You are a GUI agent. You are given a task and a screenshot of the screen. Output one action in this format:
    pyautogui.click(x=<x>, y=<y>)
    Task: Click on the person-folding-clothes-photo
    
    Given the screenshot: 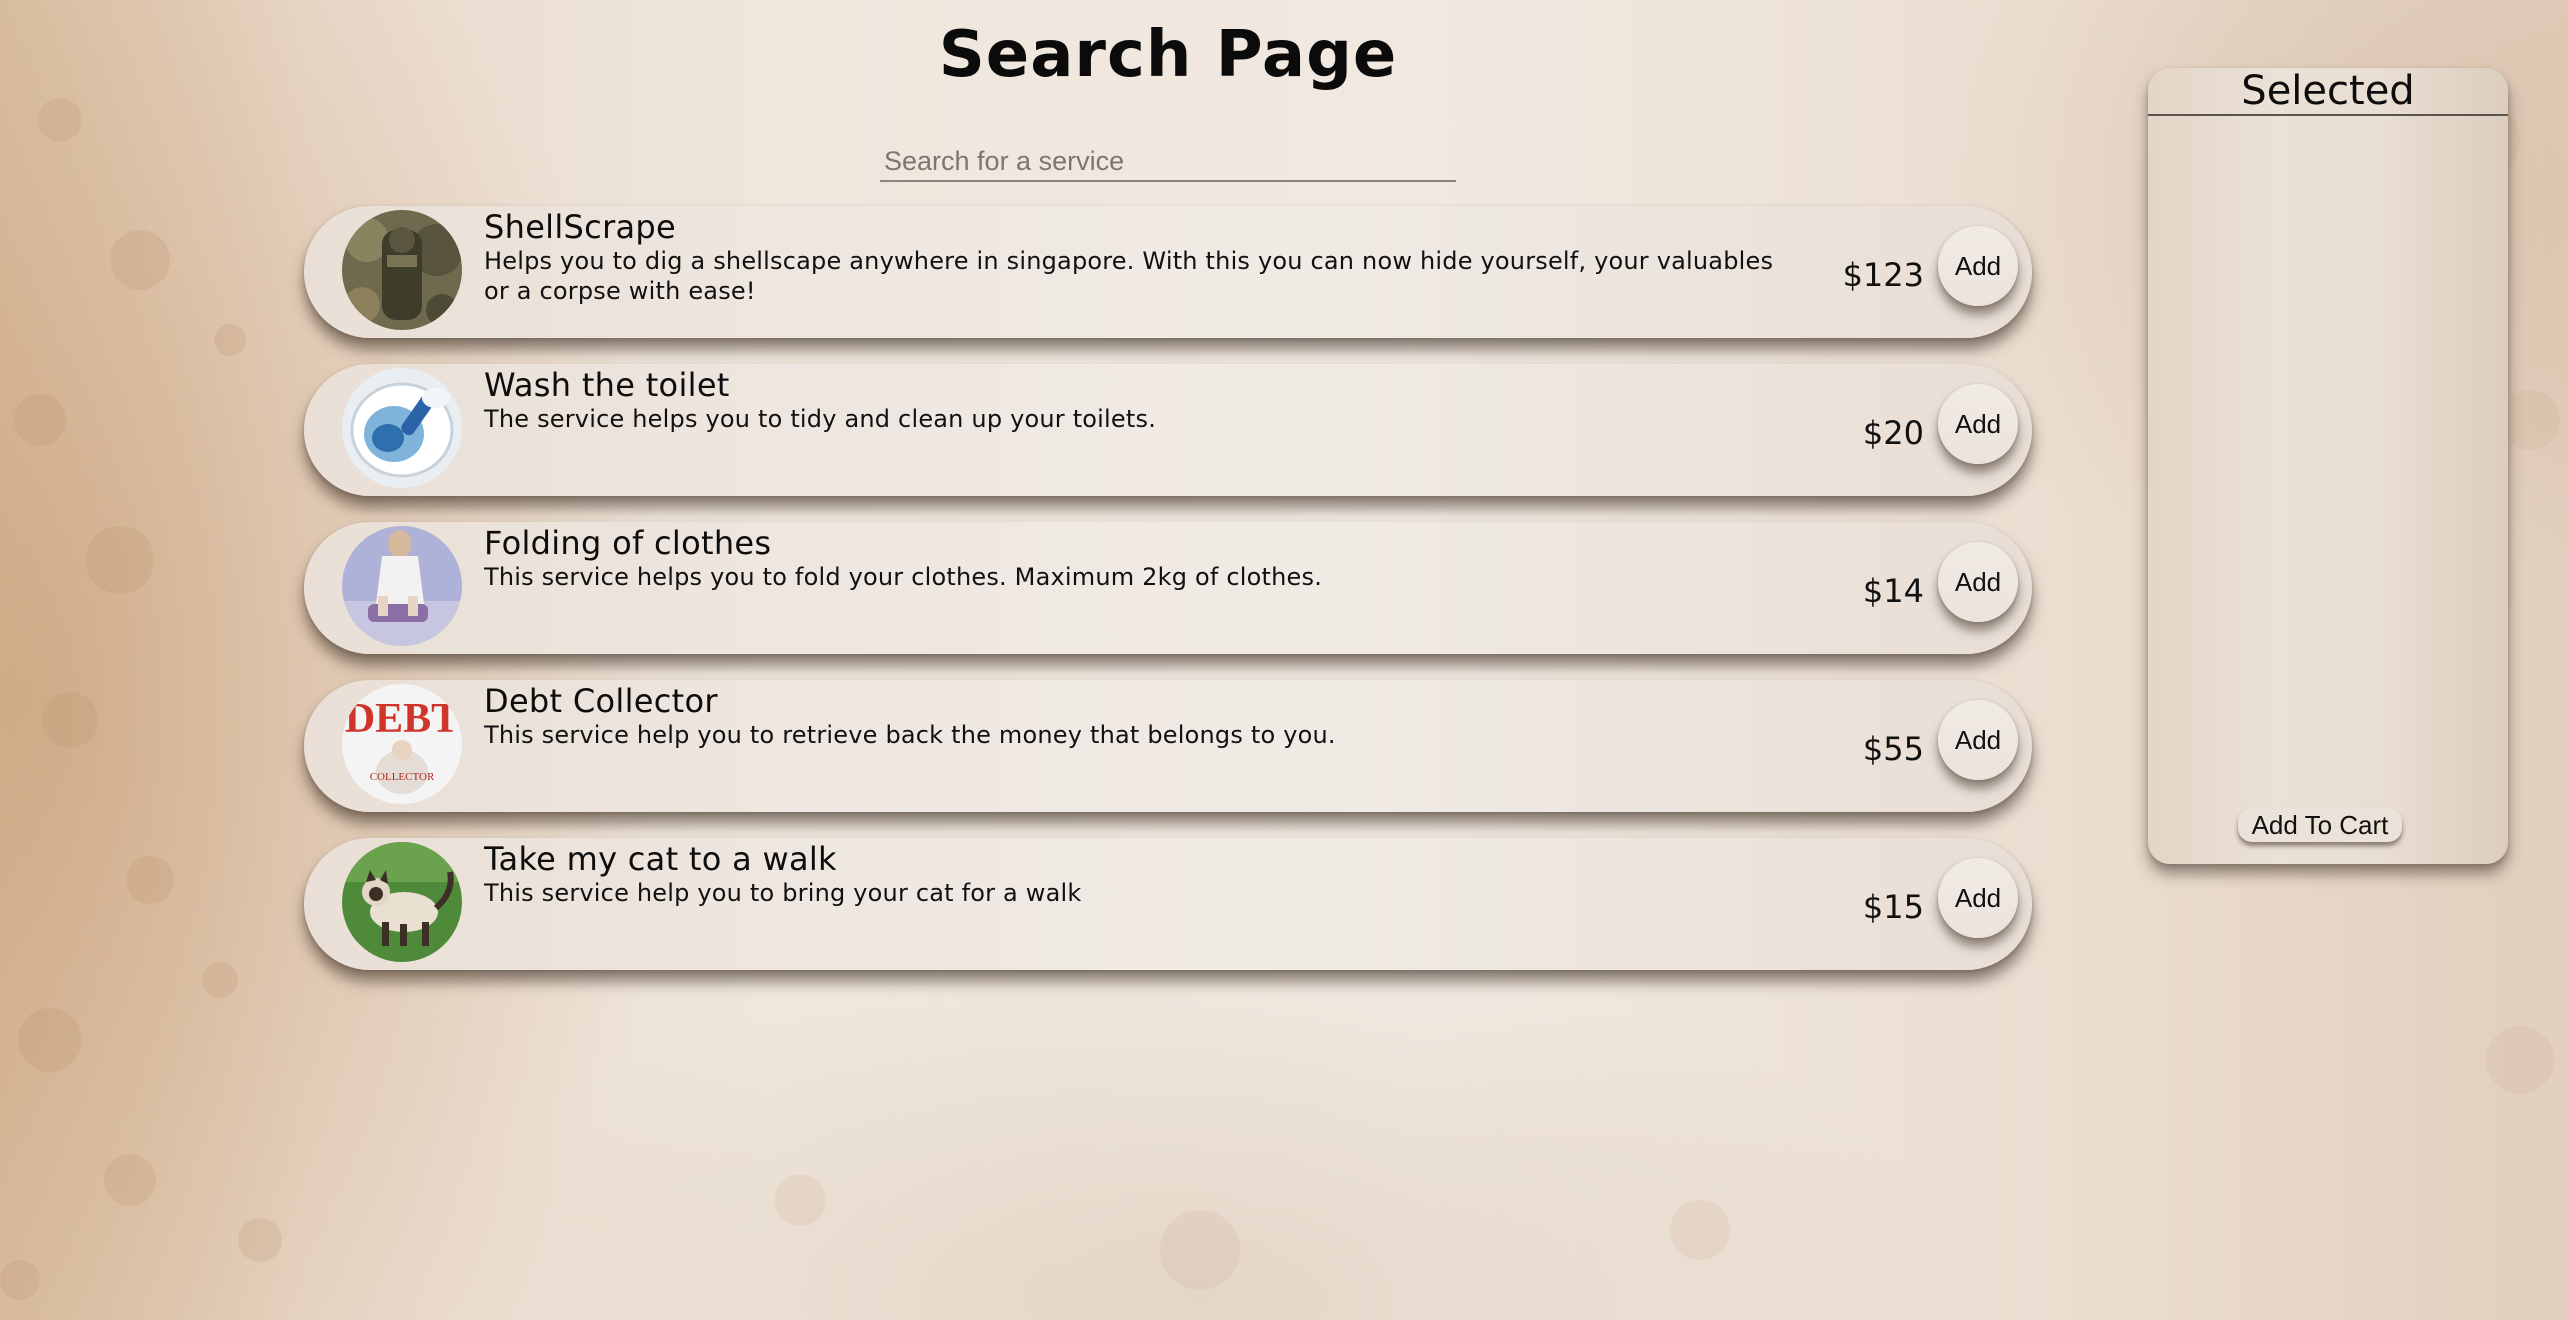 What is the action you would take?
    pyautogui.click(x=402, y=586)
    